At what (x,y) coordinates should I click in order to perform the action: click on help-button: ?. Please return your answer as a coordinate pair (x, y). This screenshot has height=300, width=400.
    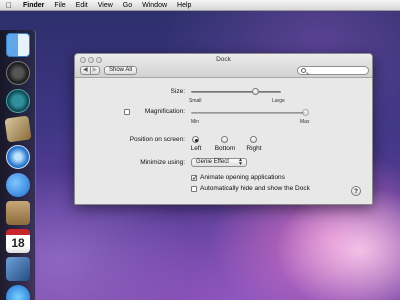
    Looking at the image, I should click on (356, 191).